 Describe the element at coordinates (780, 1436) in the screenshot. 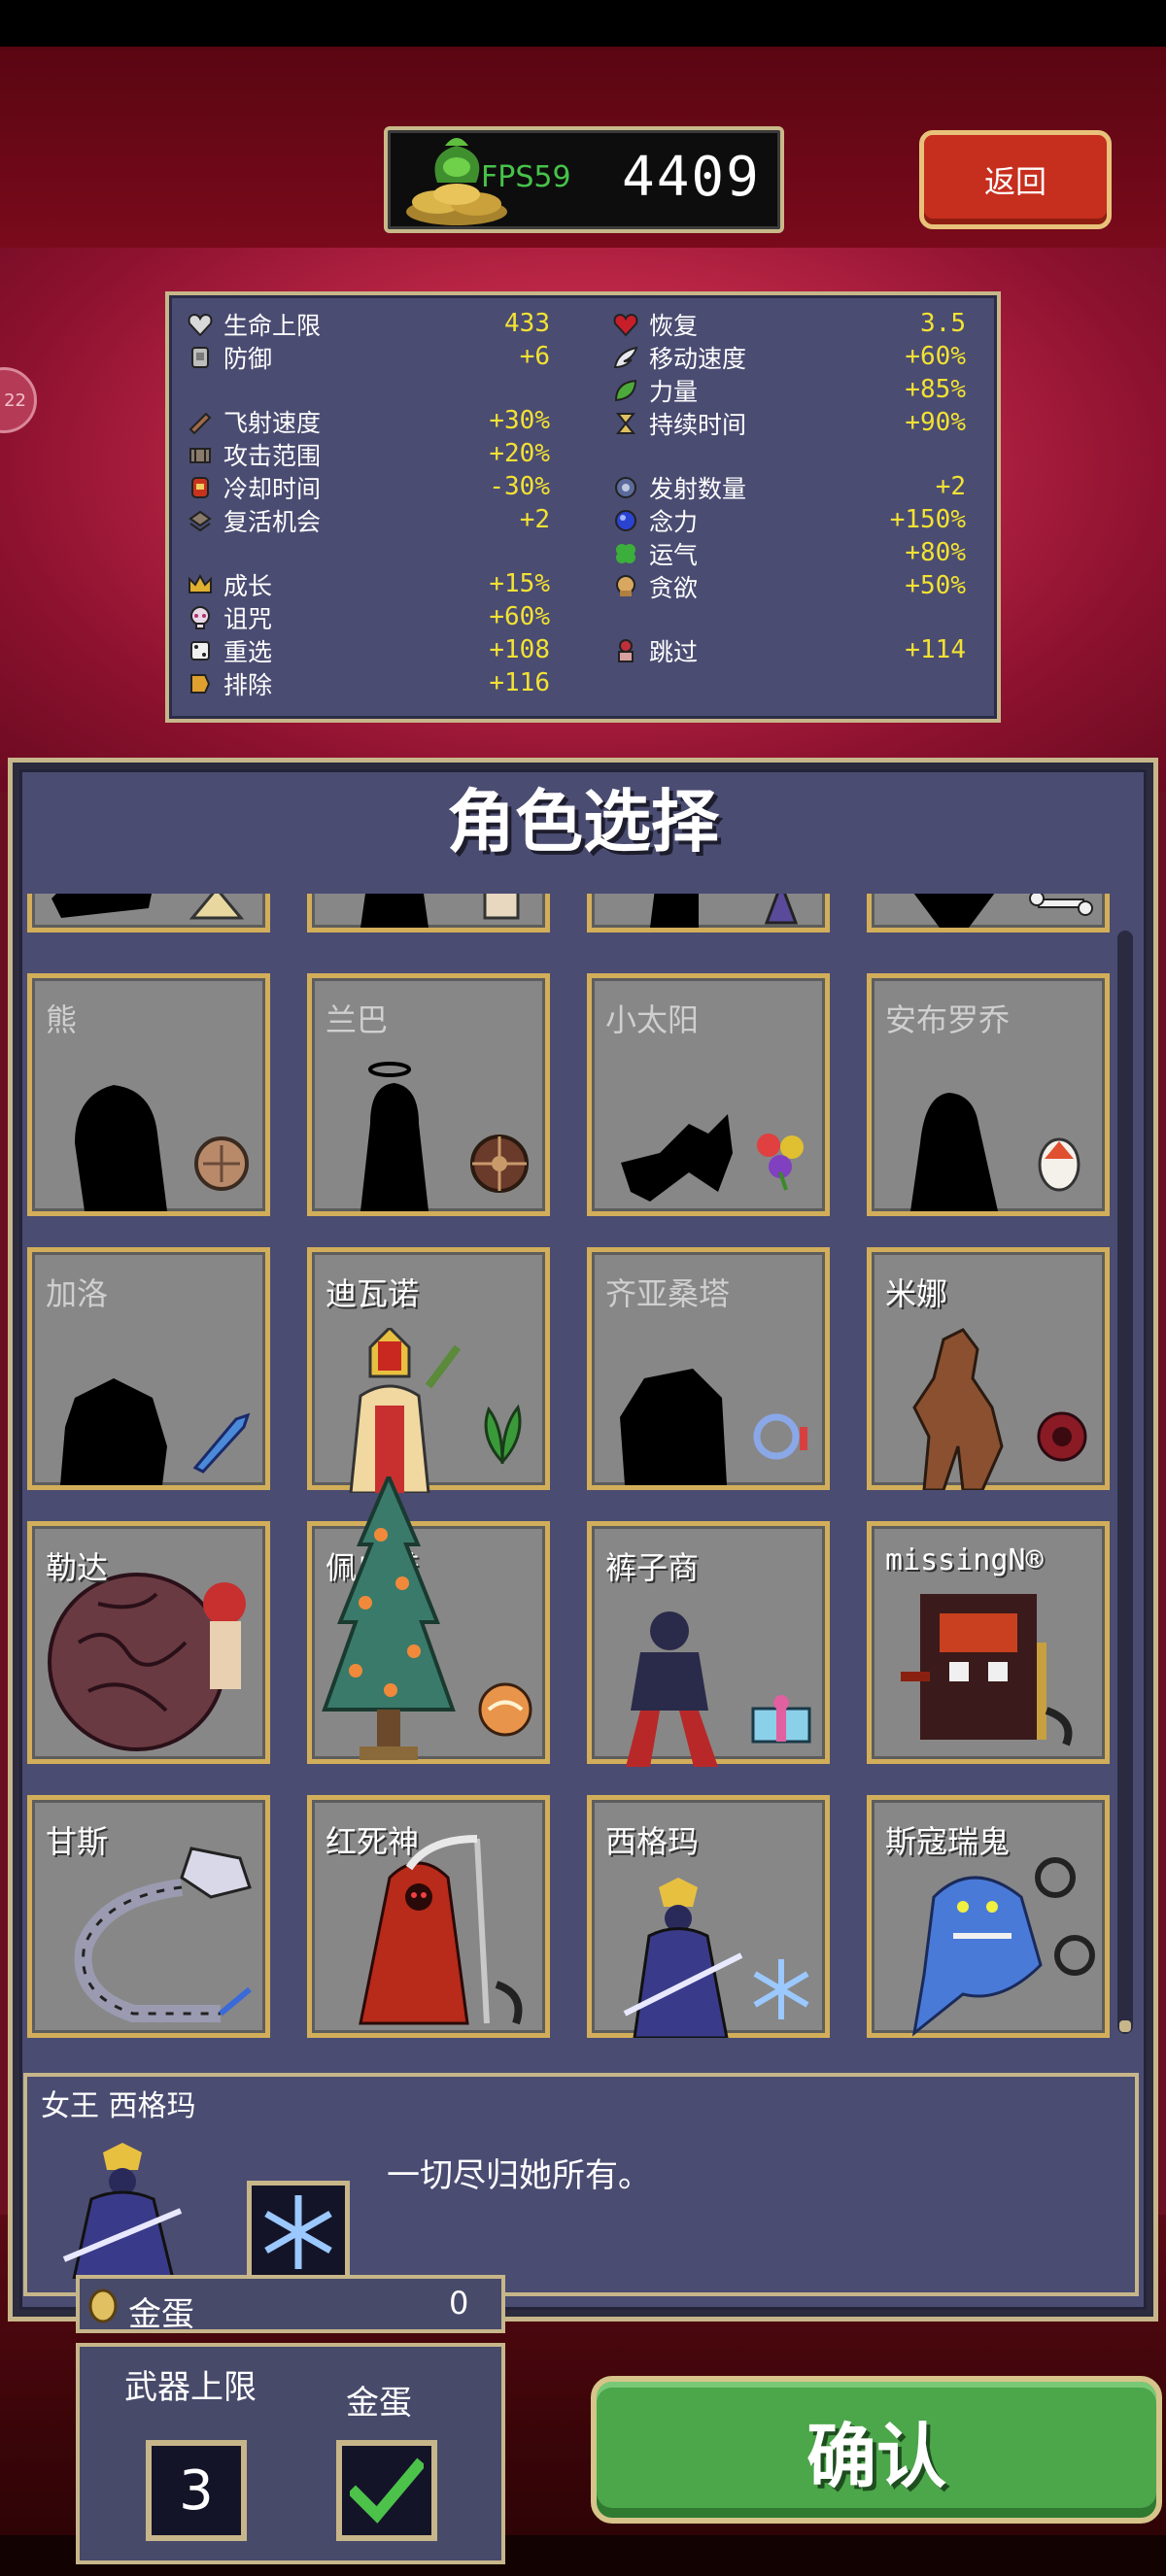

I see `ribbon-icon` at that location.